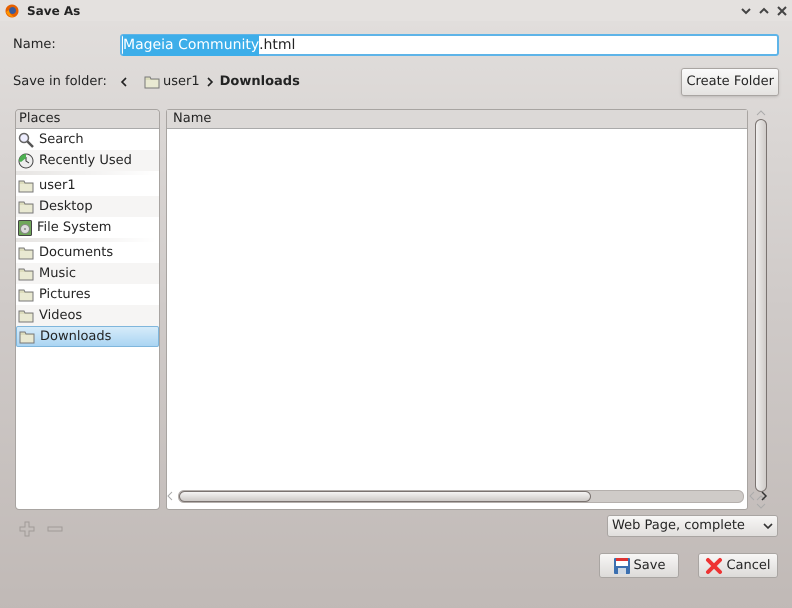 Image resolution: width=792 pixels, height=608 pixels. What do you see at coordinates (738, 565) in the screenshot?
I see `cancel-button: Cancel` at bounding box center [738, 565].